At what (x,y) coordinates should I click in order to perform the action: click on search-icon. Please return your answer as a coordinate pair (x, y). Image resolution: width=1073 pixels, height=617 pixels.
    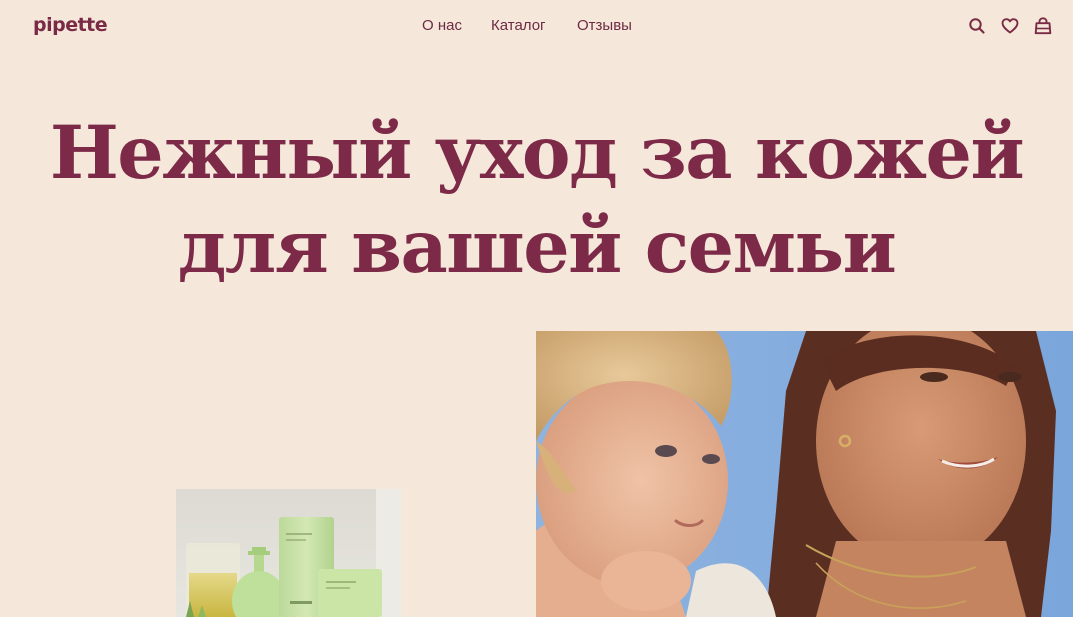
    Looking at the image, I should click on (977, 26).